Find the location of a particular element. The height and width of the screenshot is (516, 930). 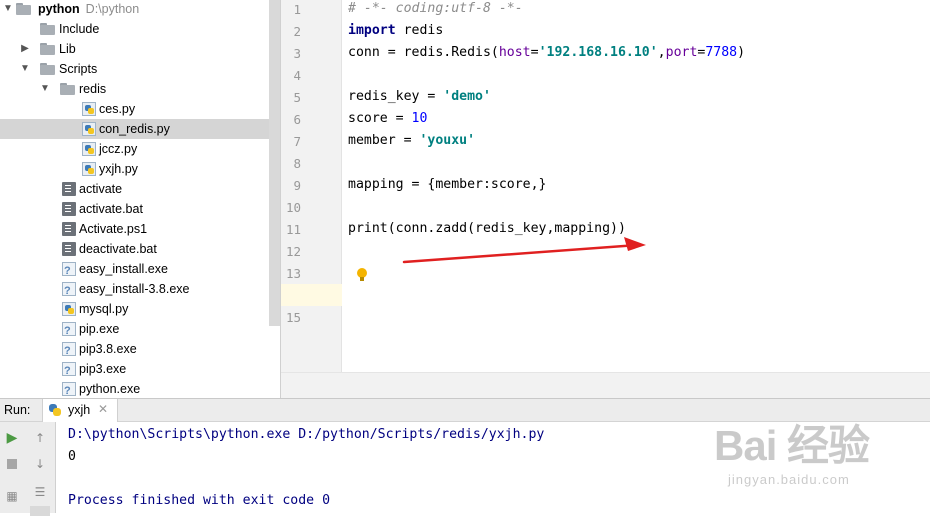

tree-item-include: Include is located at coordinates (140, 29).